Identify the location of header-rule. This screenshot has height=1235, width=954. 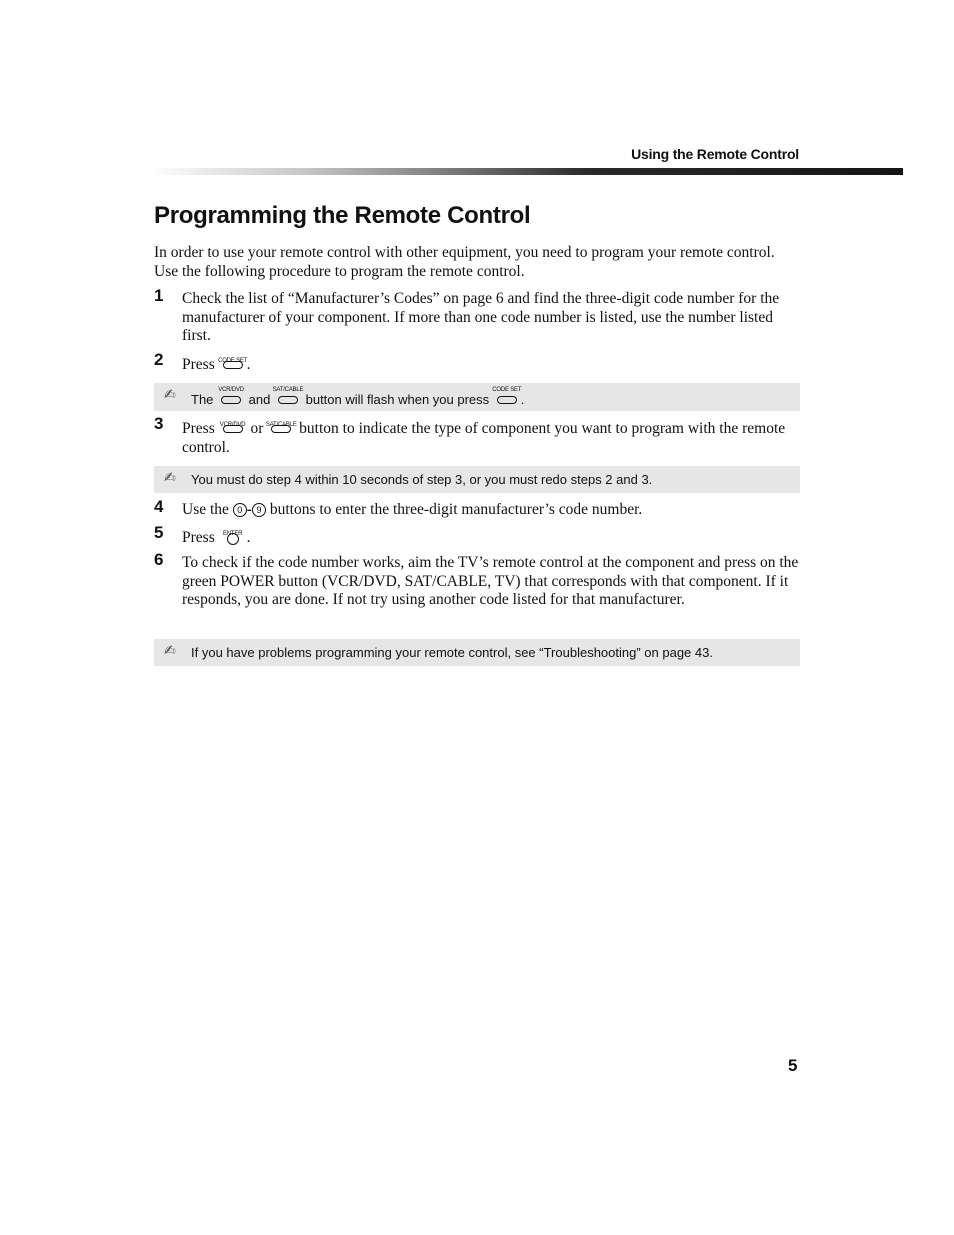
(526, 171).